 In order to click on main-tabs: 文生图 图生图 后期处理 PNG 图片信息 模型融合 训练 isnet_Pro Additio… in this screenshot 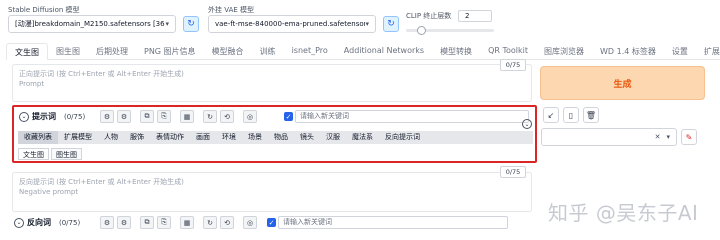, I will do `click(363, 51)`.